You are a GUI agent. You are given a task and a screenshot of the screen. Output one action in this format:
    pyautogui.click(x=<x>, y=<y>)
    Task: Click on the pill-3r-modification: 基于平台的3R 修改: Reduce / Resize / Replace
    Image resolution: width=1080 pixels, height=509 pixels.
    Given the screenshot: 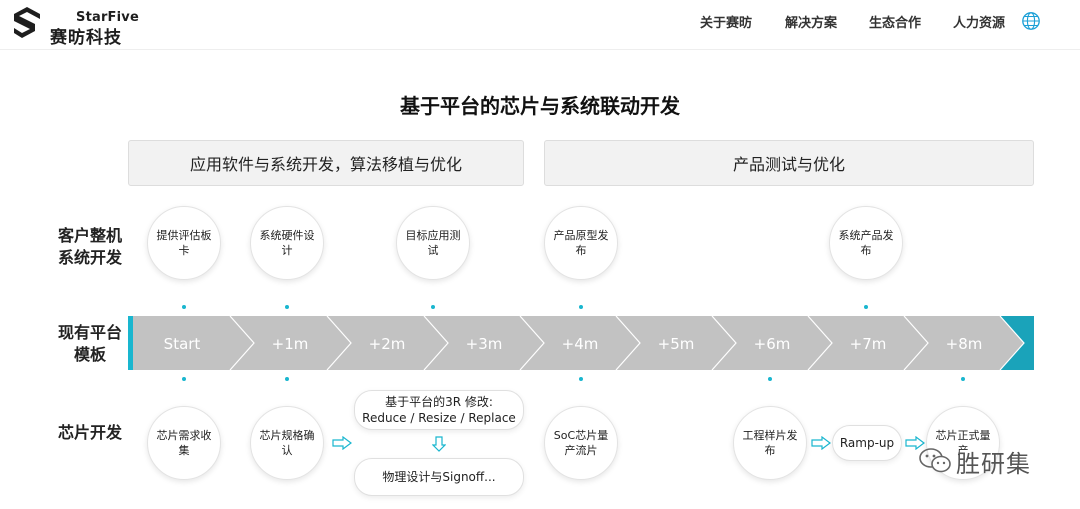 What is the action you would take?
    pyautogui.click(x=439, y=410)
    